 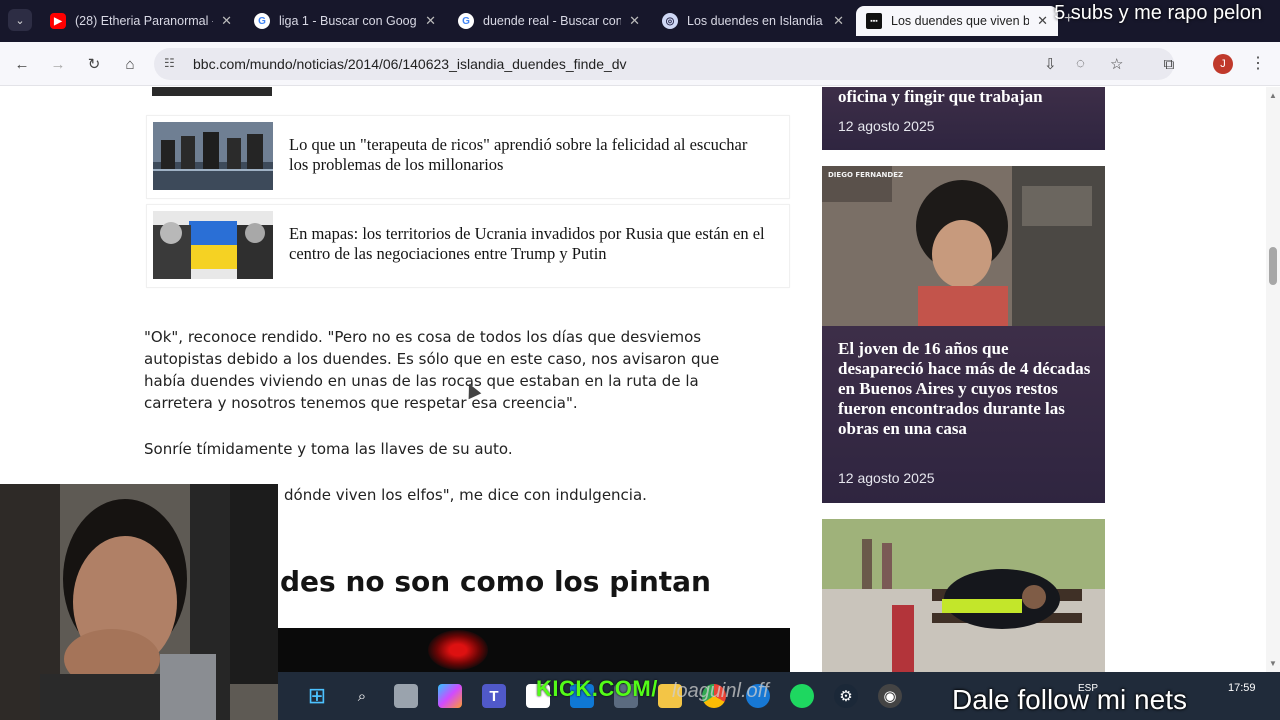 I want to click on webcam-overlay, so click(x=139, y=602).